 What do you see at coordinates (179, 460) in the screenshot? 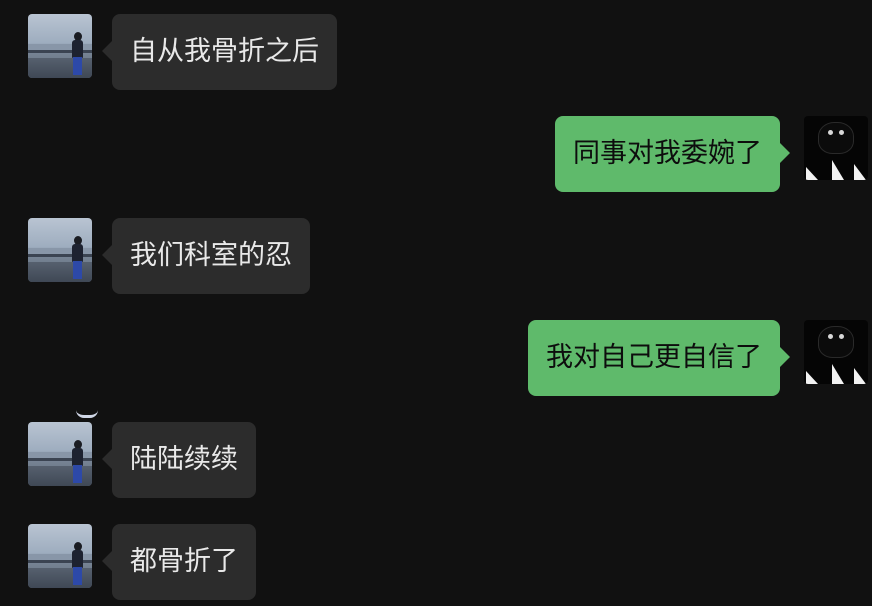
I see `message-bubble-incoming: 陆陆续续` at bounding box center [179, 460].